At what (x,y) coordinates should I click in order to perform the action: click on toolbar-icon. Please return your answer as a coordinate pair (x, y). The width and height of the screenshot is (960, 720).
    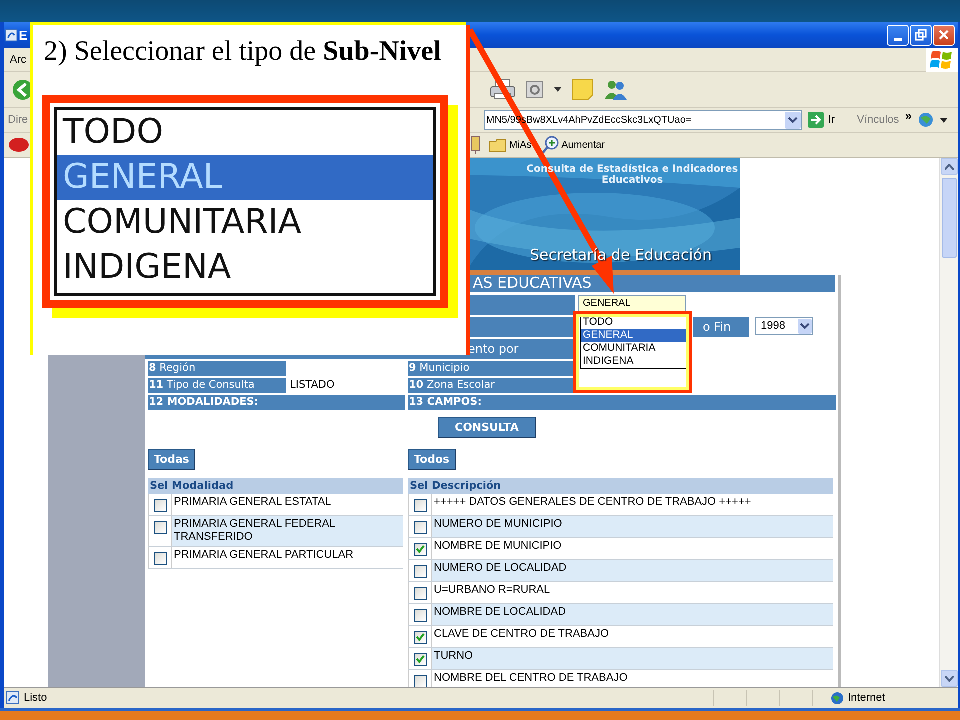
    Looking at the image, I should click on (476, 145).